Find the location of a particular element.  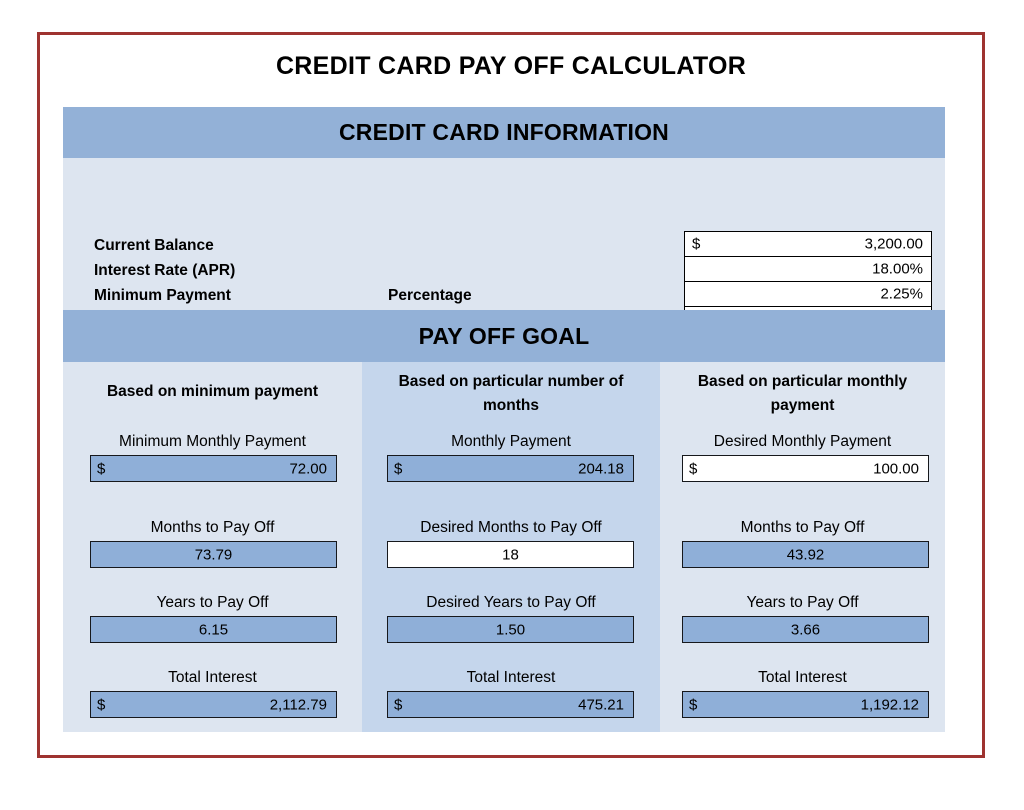

label-desired-months-to-pay-off: Desired Months to Pay Off is located at coordinates (511, 527).